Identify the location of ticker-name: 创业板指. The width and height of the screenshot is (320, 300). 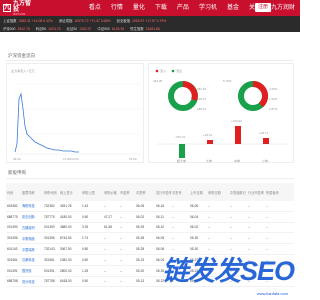
(123, 20).